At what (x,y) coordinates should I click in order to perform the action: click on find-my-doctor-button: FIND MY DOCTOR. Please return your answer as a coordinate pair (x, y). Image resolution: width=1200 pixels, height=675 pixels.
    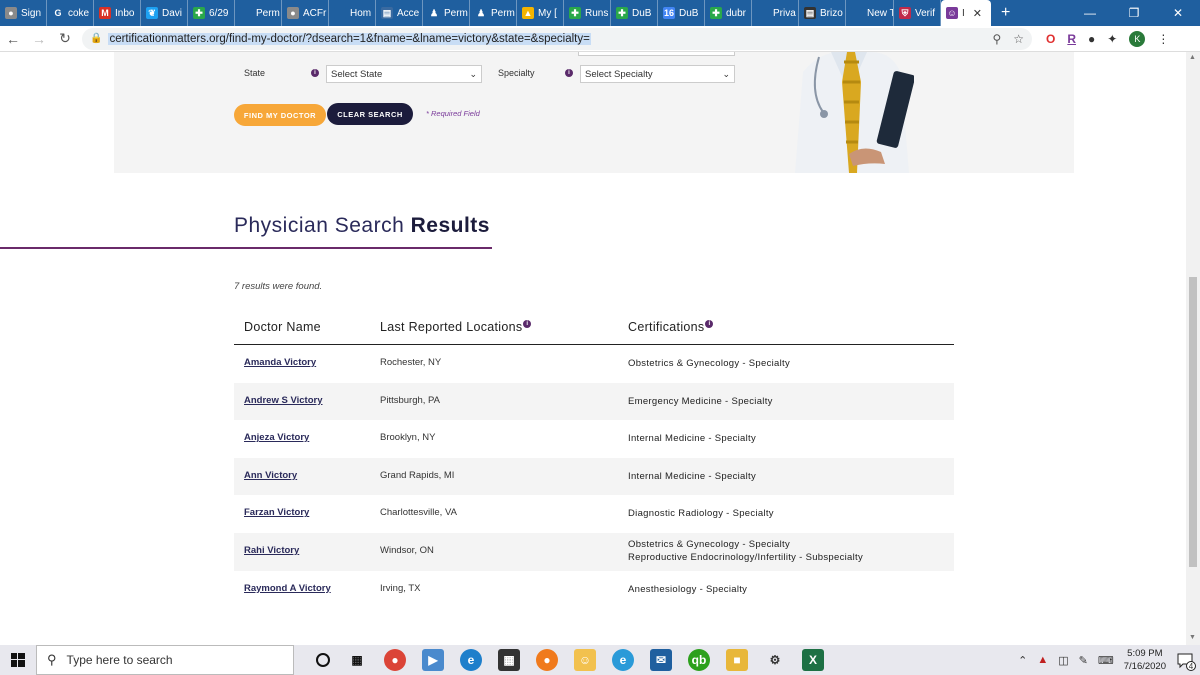
    Looking at the image, I should click on (280, 115).